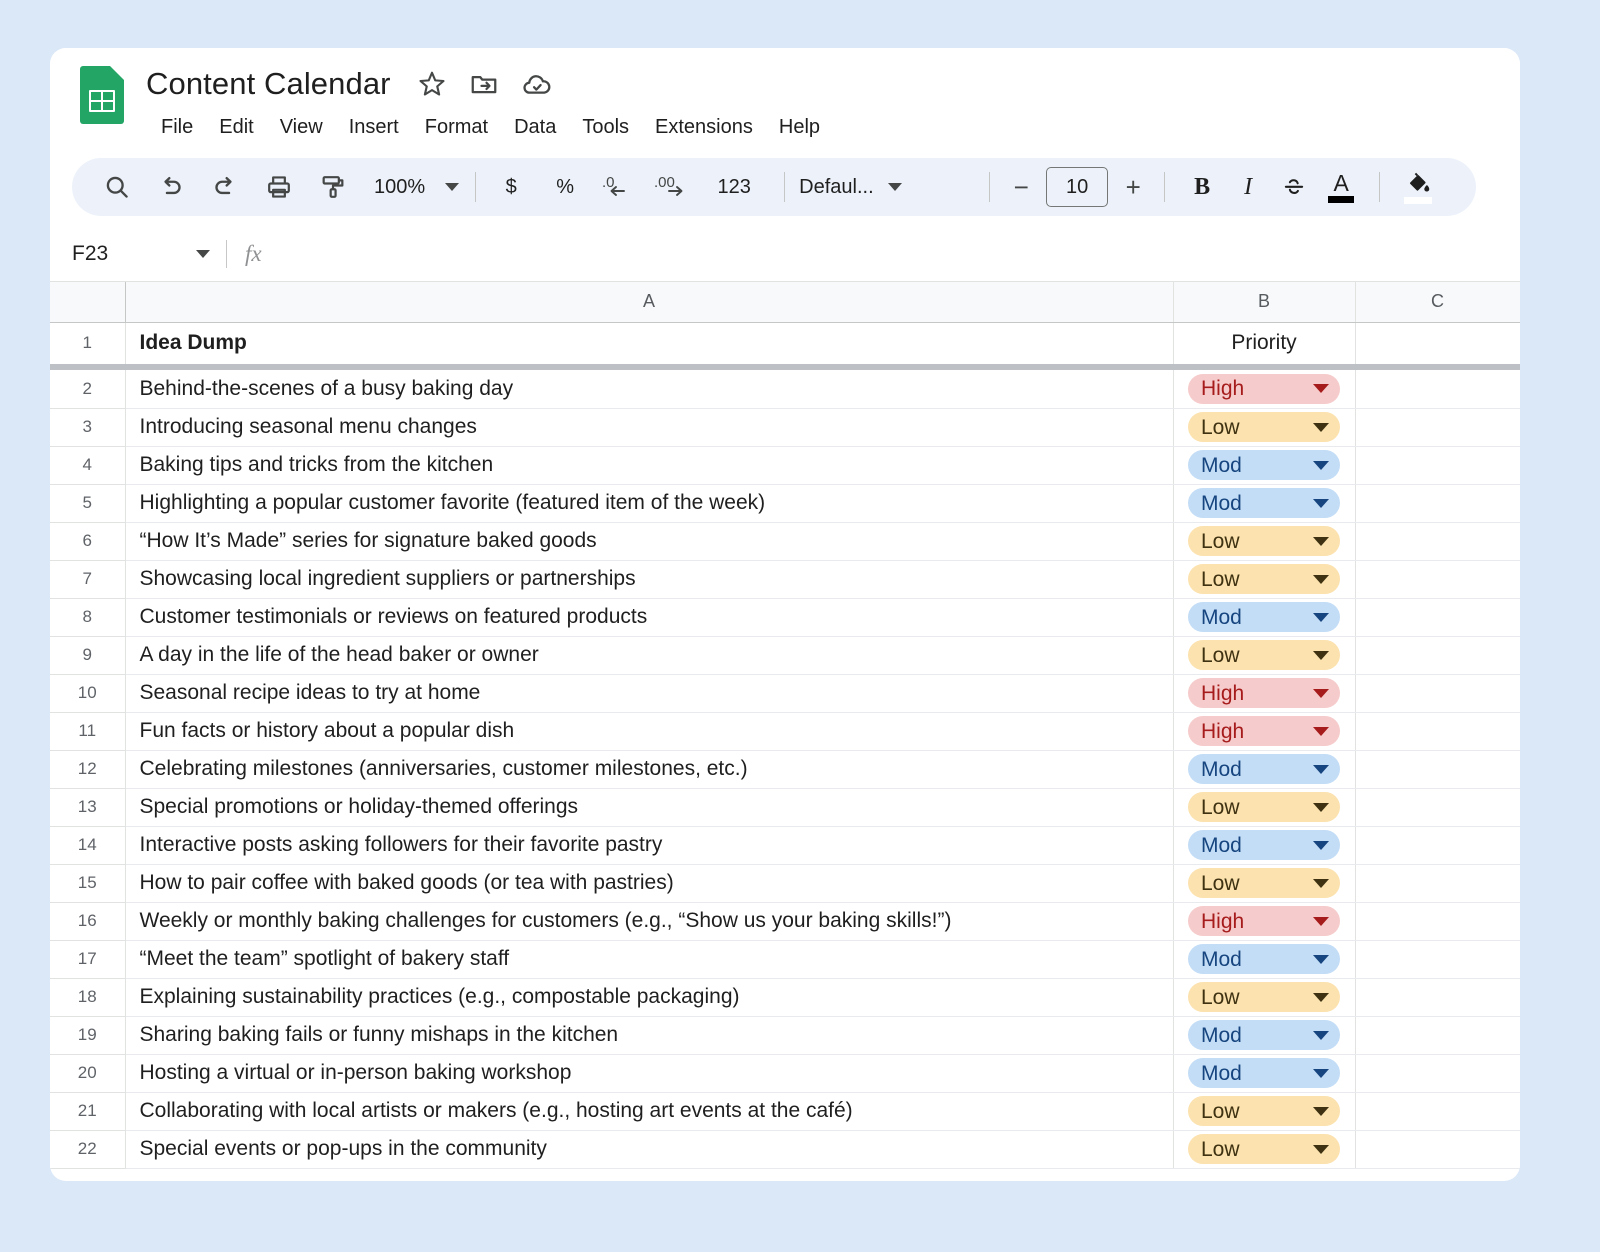 This screenshot has height=1252, width=1600. I want to click on percent-format-button: %, so click(565, 187).